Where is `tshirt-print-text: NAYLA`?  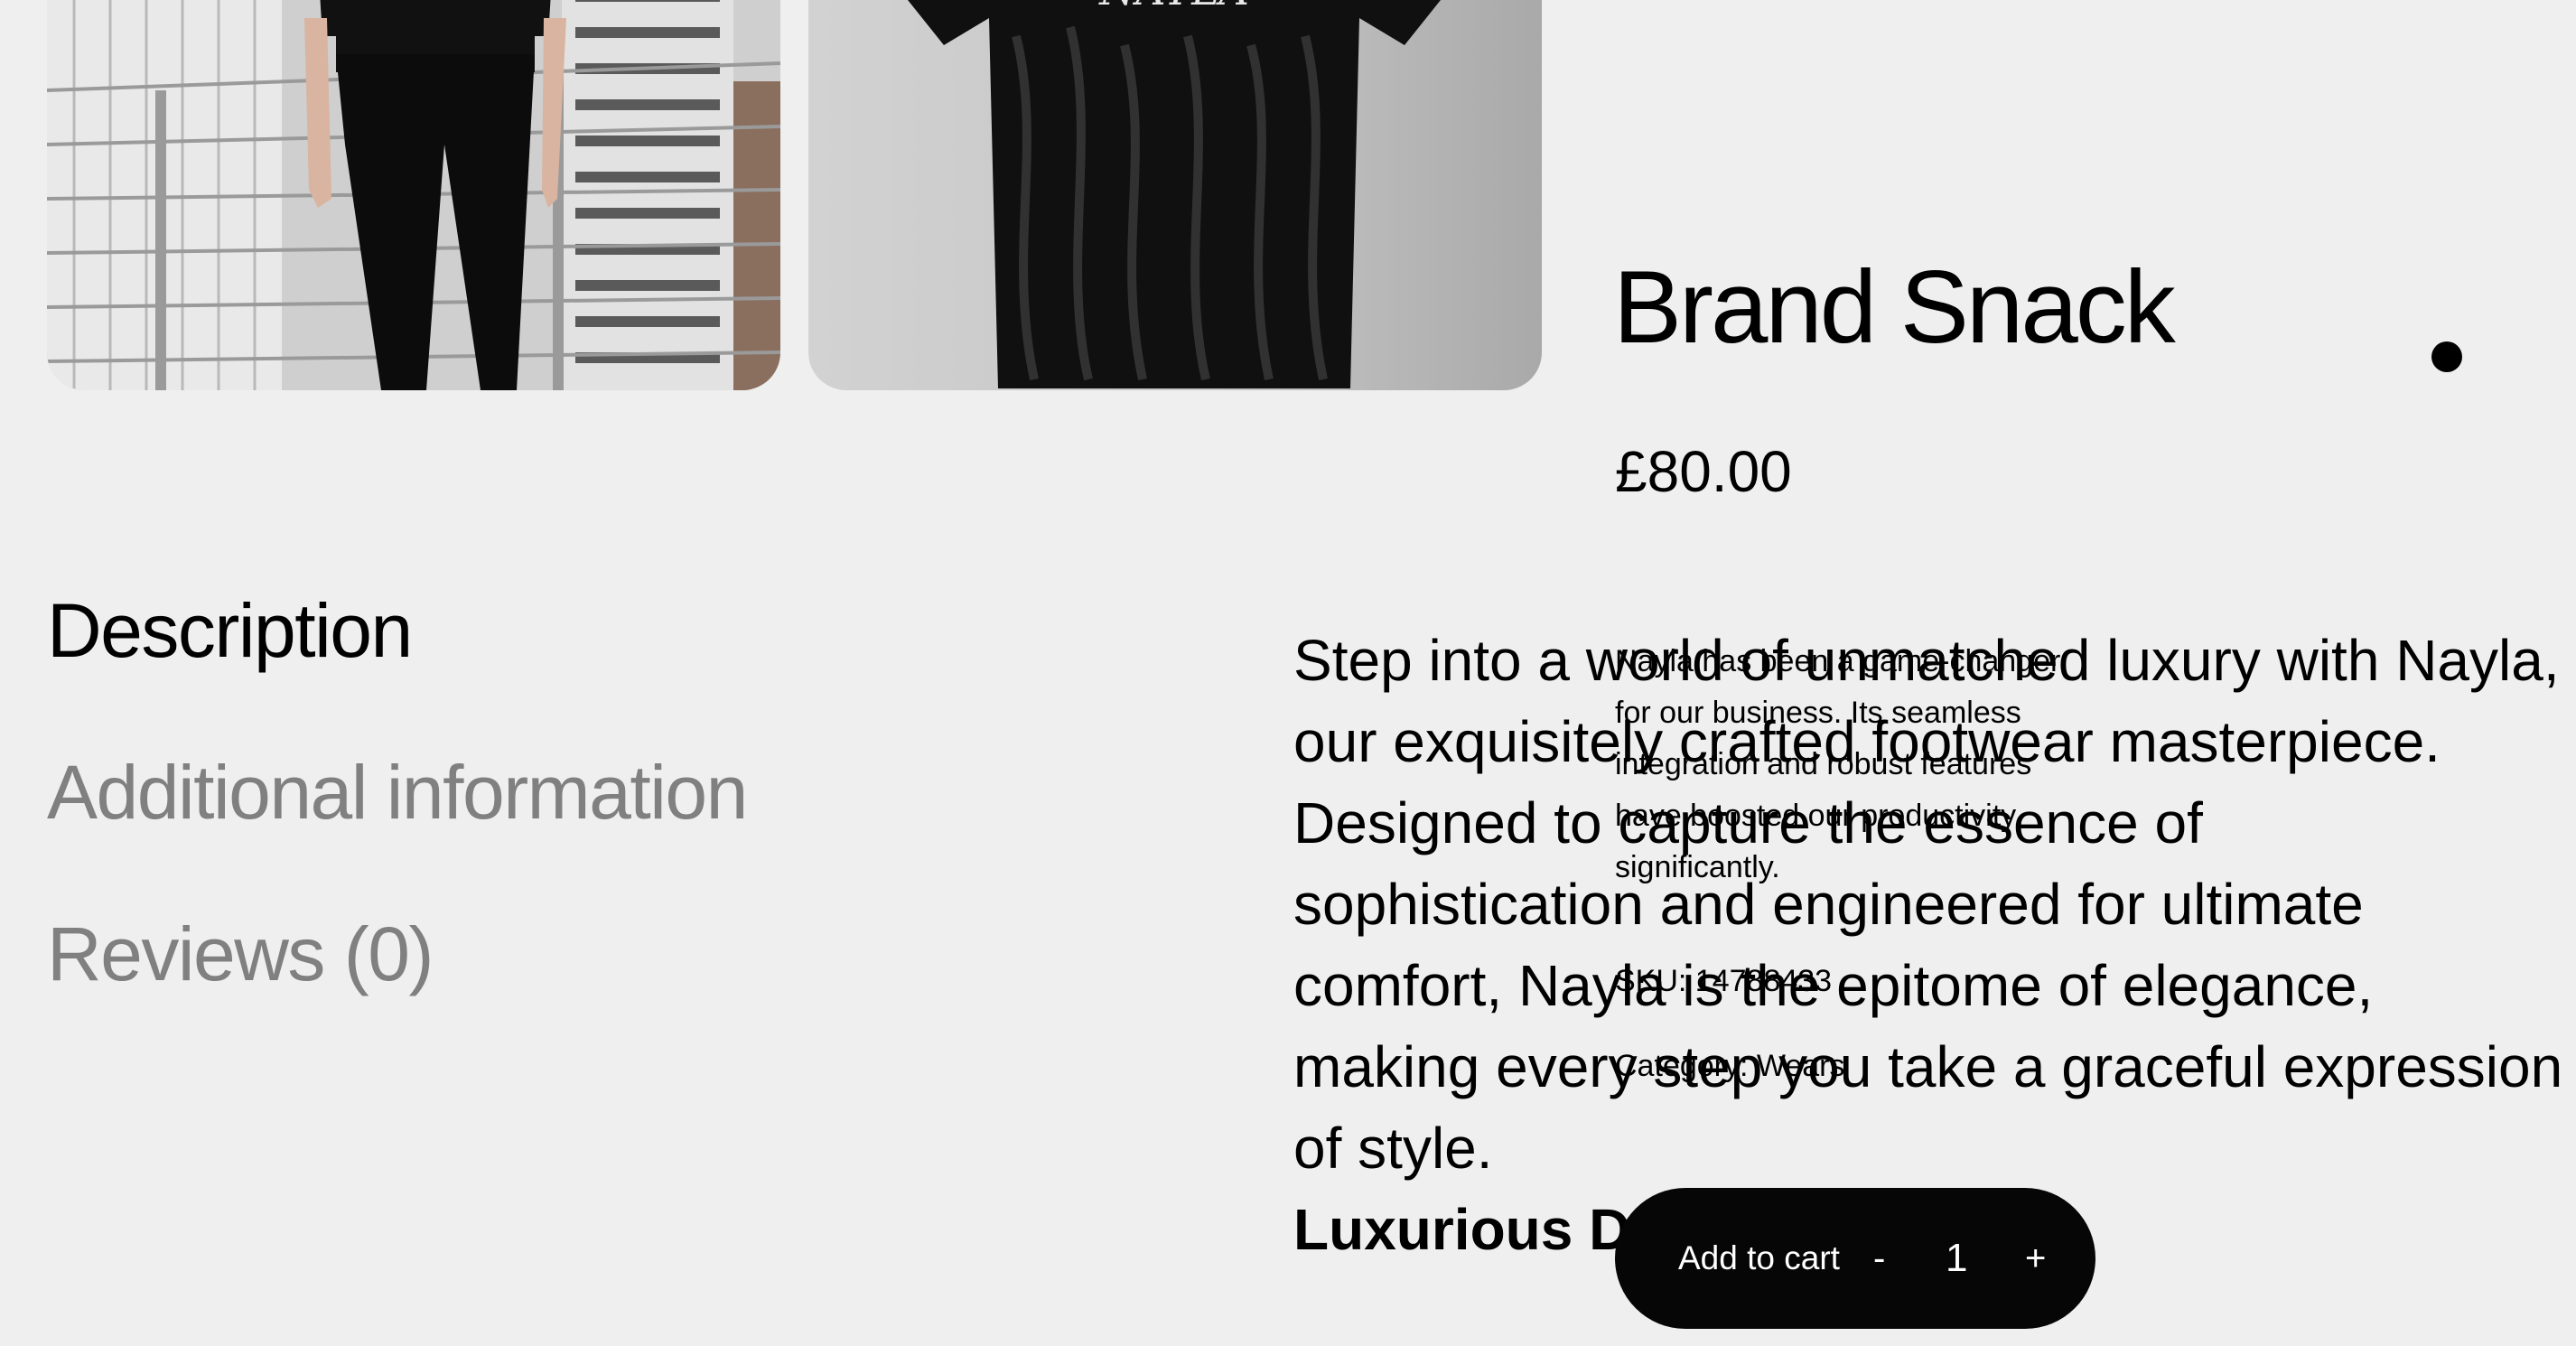
tshirt-print-text: NAYLA is located at coordinates (1173, 7).